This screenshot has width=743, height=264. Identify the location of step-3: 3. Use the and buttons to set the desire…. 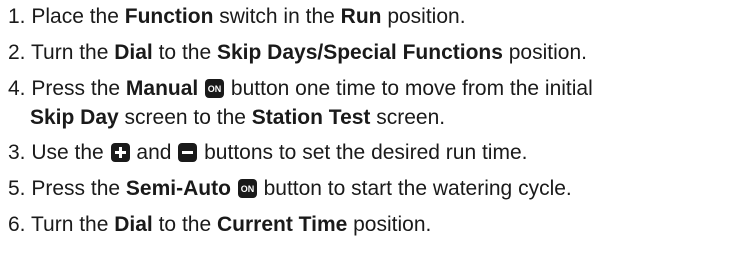
(268, 152).